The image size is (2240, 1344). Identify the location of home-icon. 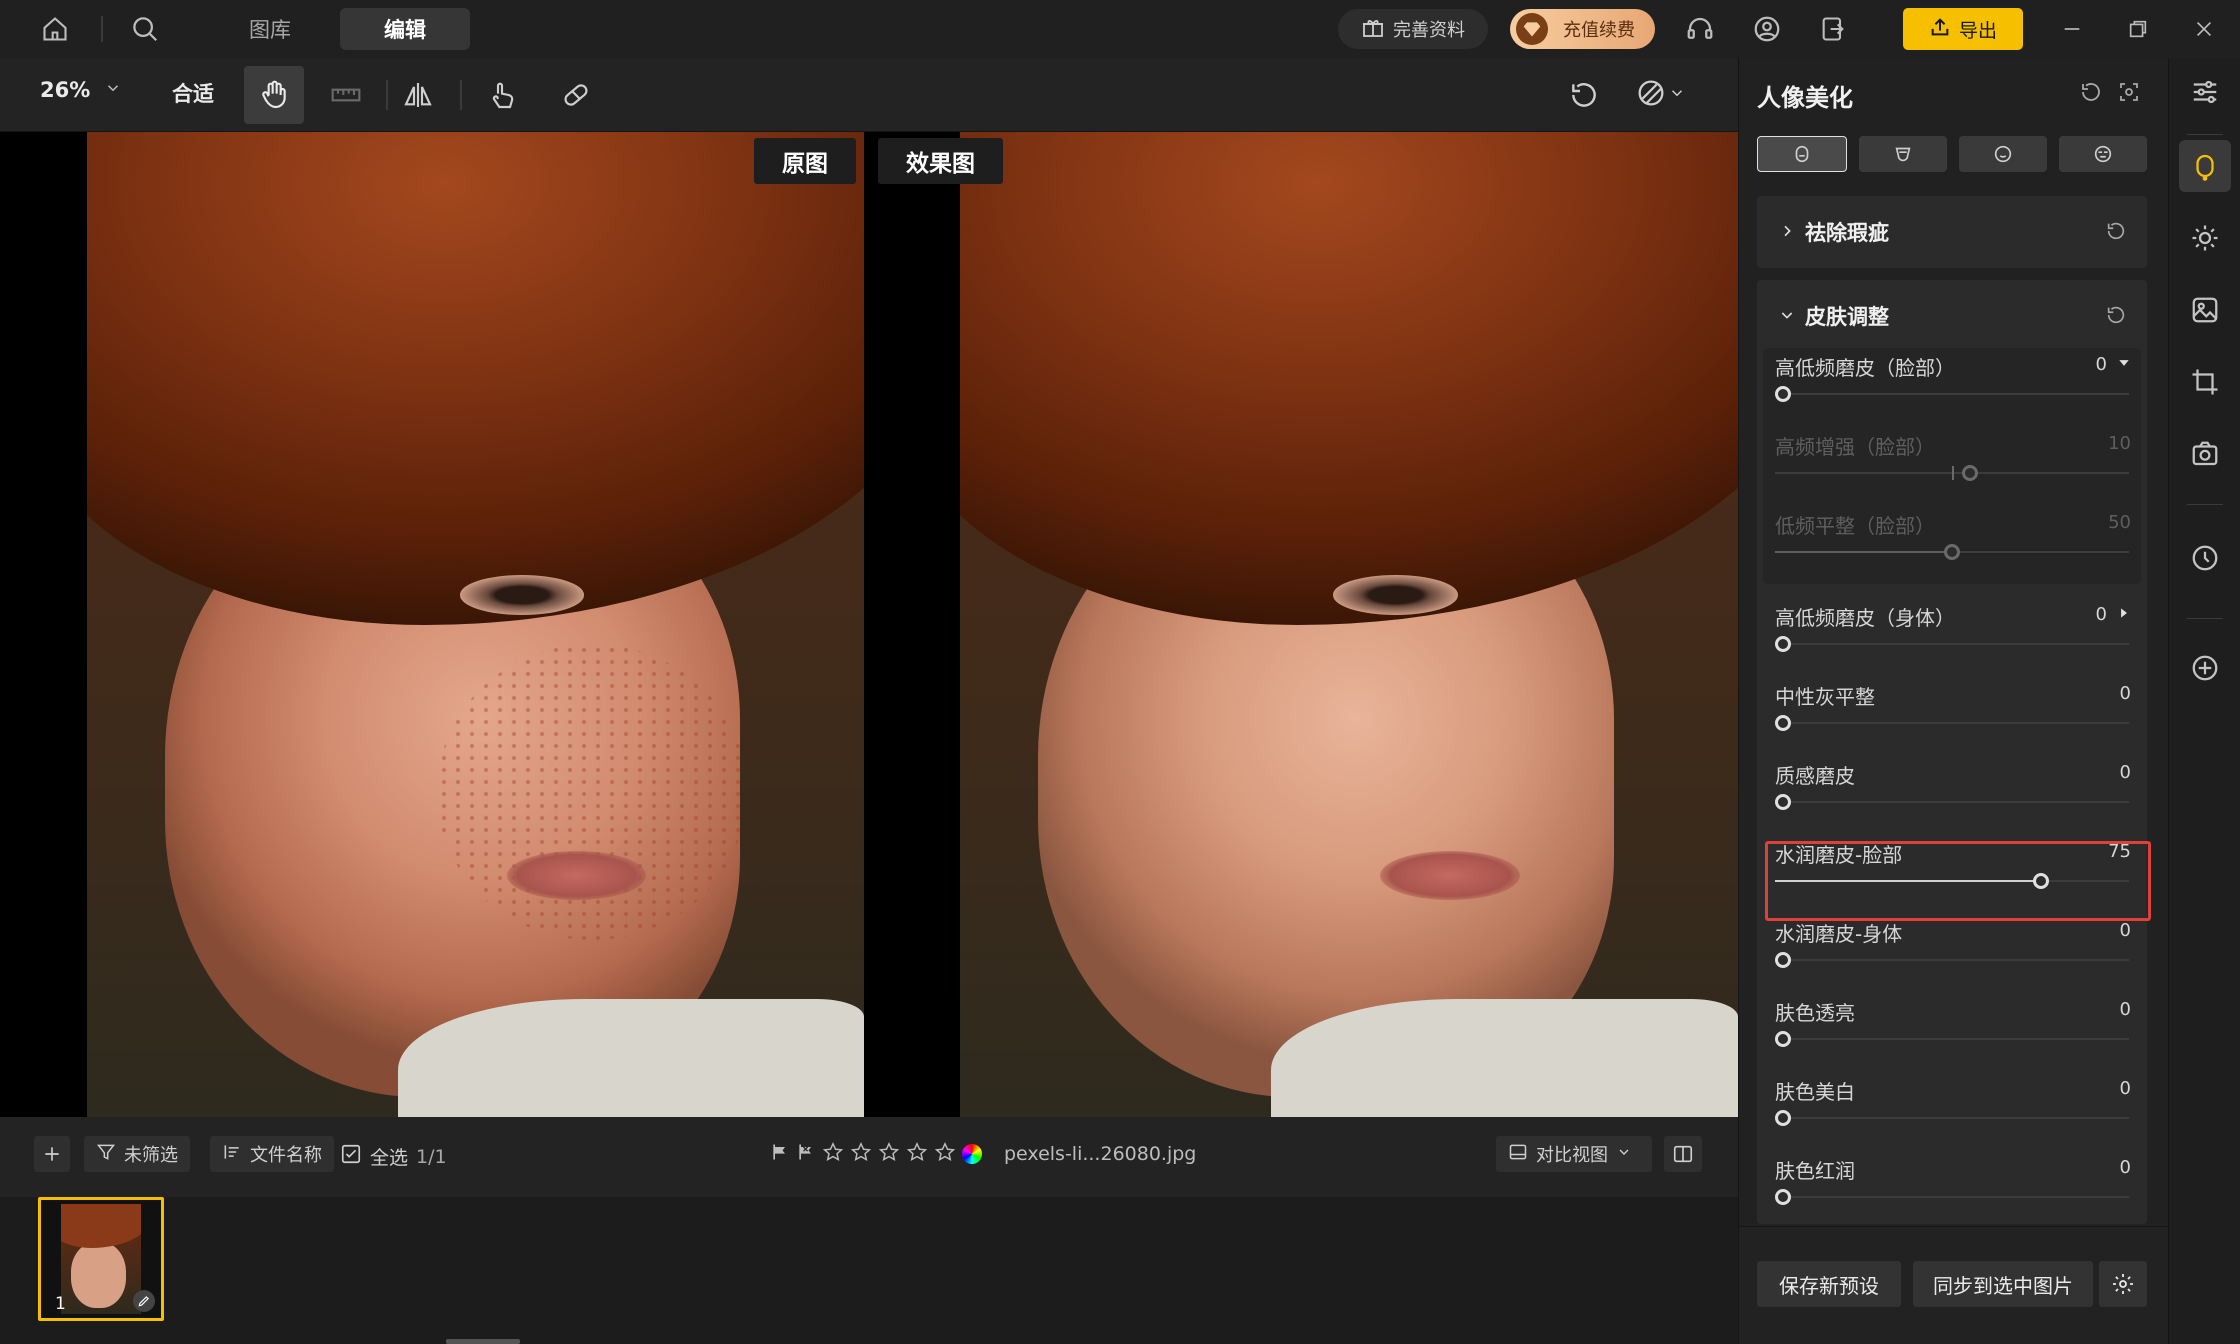
(55, 29).